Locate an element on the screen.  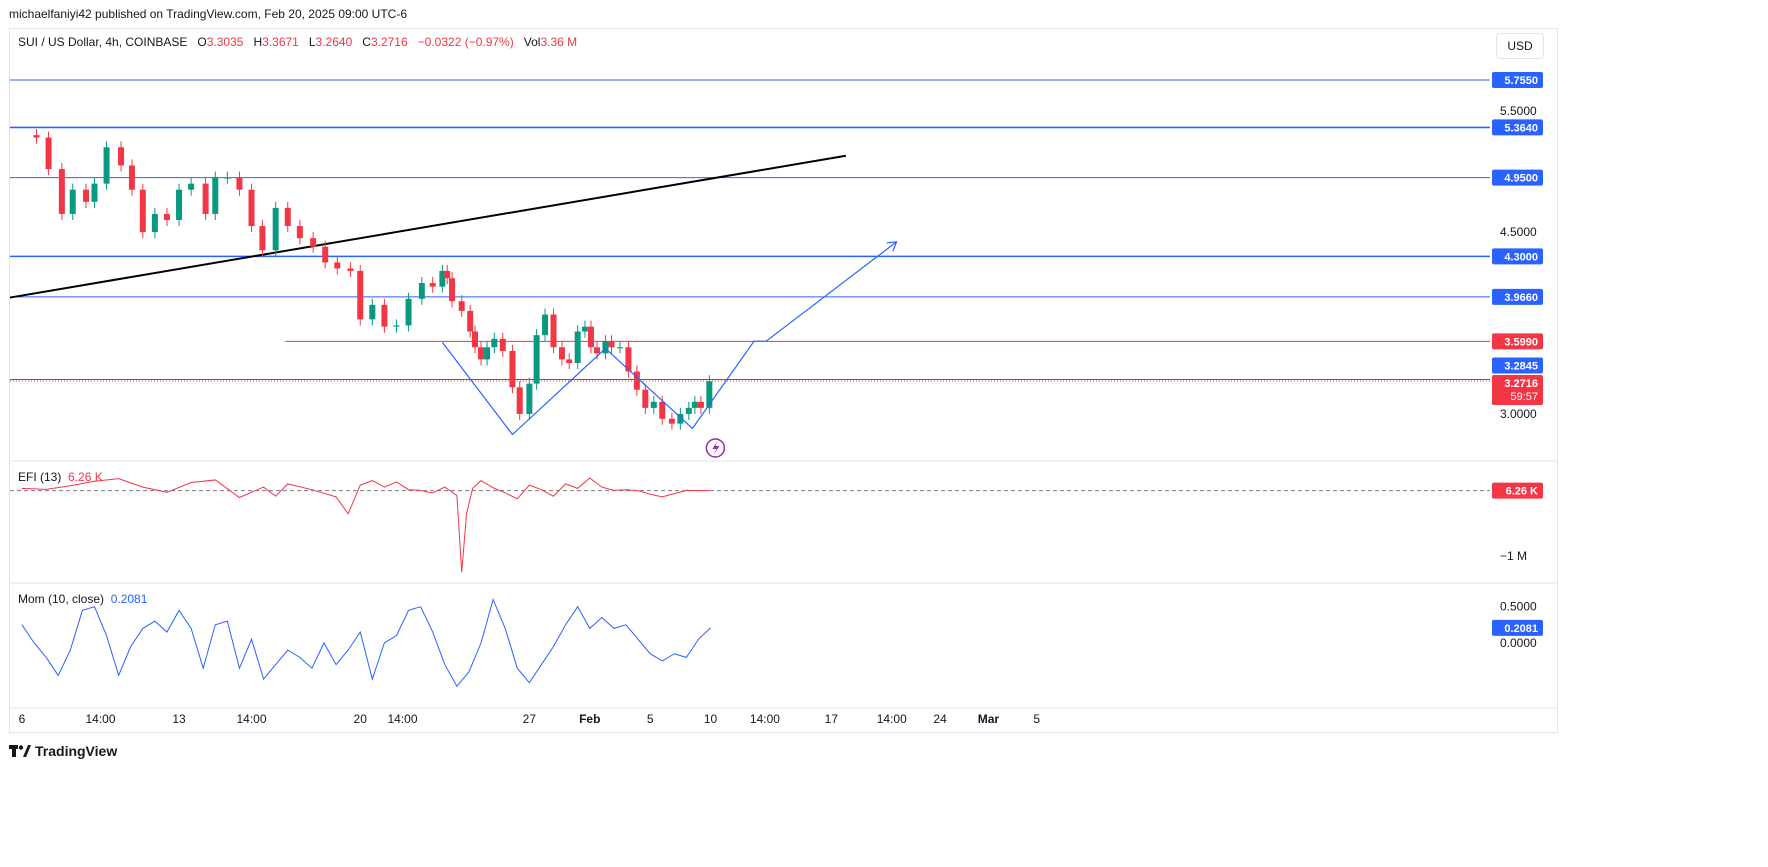
mom-title: Mom (10, close) is located at coordinates (61, 599).